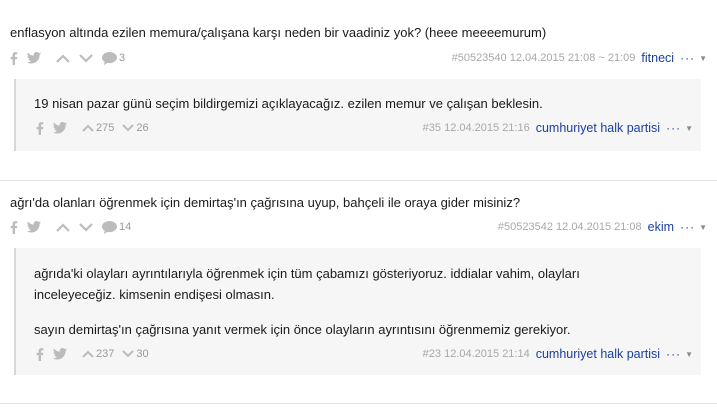 The image size is (717, 413). I want to click on entry-info: #50523540 12.04.2015 21:08 ~ 21:09, so click(544, 58).